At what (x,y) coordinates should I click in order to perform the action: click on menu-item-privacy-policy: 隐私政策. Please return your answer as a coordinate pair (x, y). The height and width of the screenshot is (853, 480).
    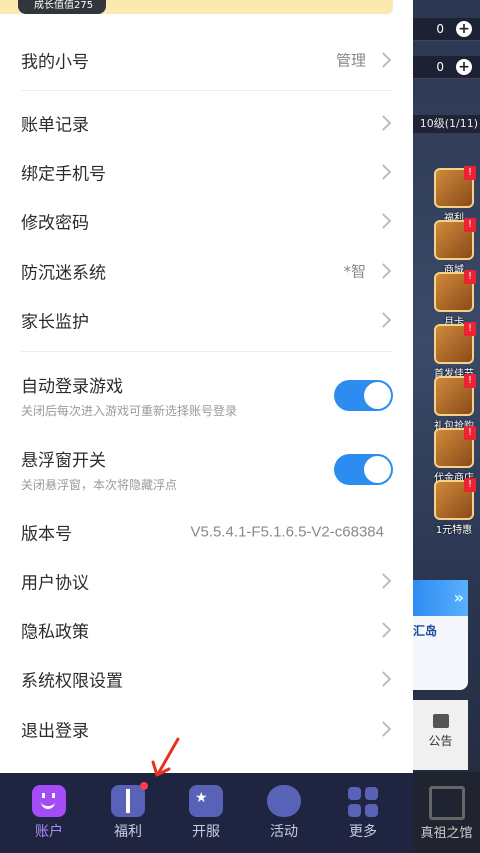
    Looking at the image, I should click on (206, 629).